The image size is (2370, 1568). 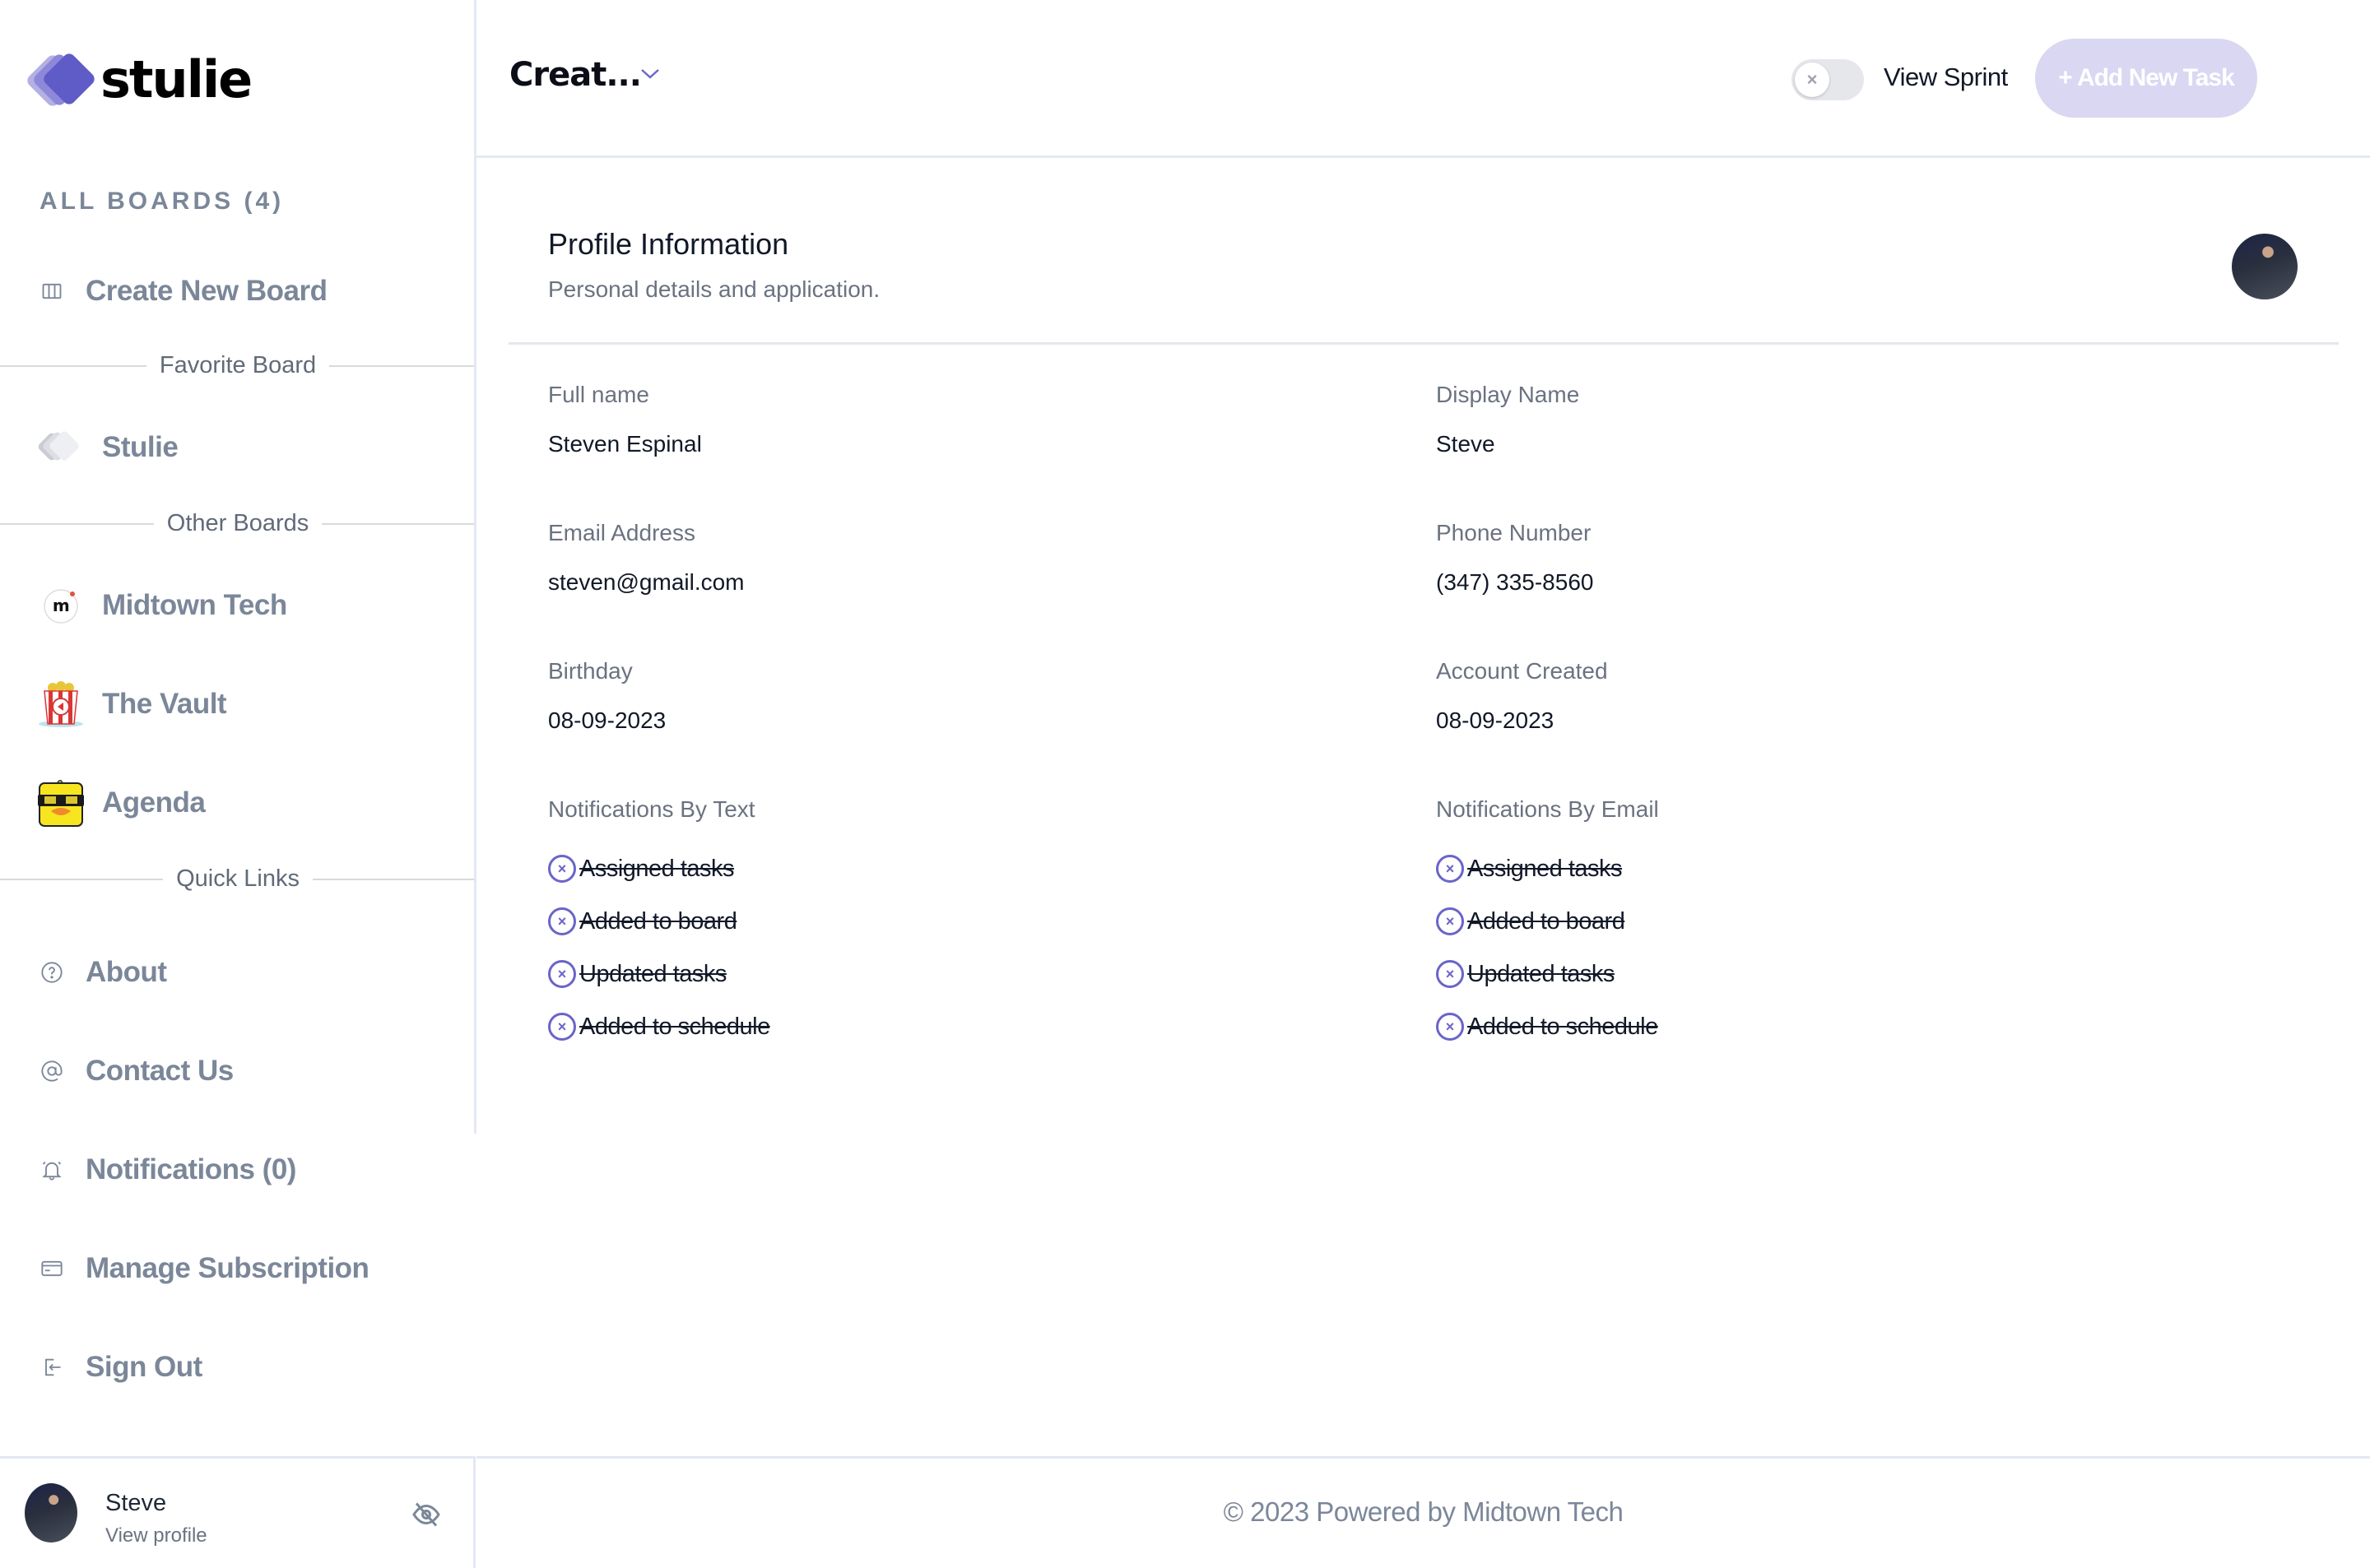 I want to click on field-full-name: Full name Steven Espinal, so click(x=625, y=419).